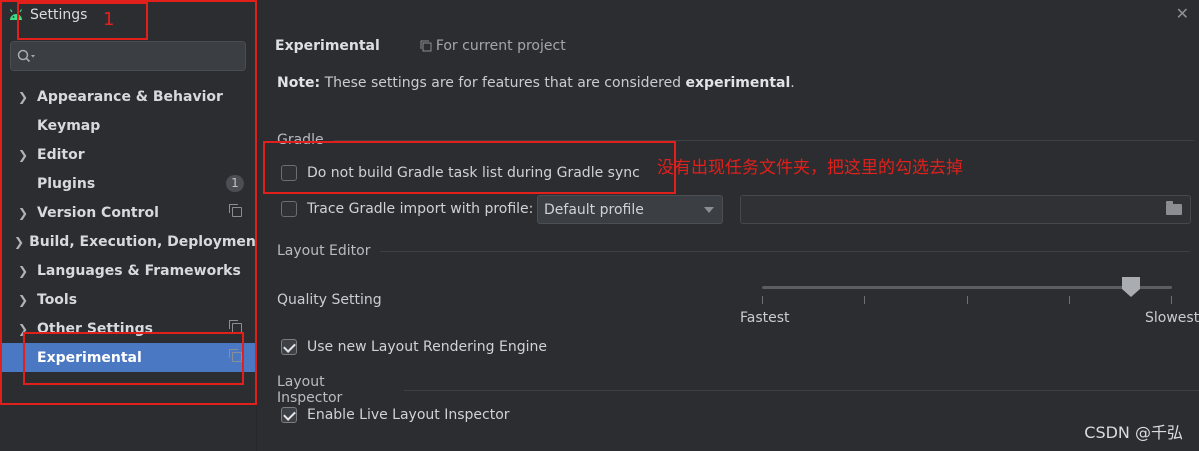  What do you see at coordinates (765, 318) in the screenshot?
I see `quality-min-label: Fastest` at bounding box center [765, 318].